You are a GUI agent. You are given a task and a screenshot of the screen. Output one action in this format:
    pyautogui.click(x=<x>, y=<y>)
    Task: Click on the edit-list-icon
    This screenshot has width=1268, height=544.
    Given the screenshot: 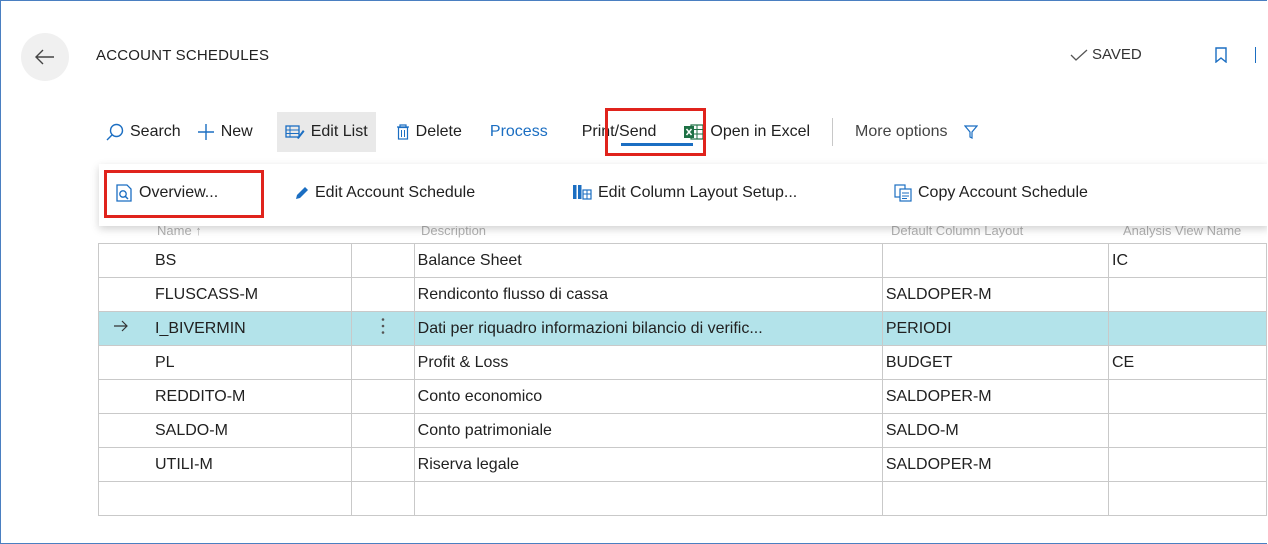 What is the action you would take?
    pyautogui.click(x=295, y=132)
    